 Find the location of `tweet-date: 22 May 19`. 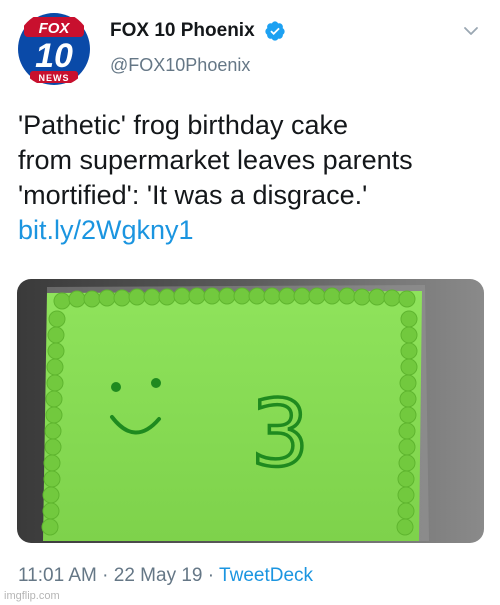

tweet-date: 22 May 19 is located at coordinates (158, 575).